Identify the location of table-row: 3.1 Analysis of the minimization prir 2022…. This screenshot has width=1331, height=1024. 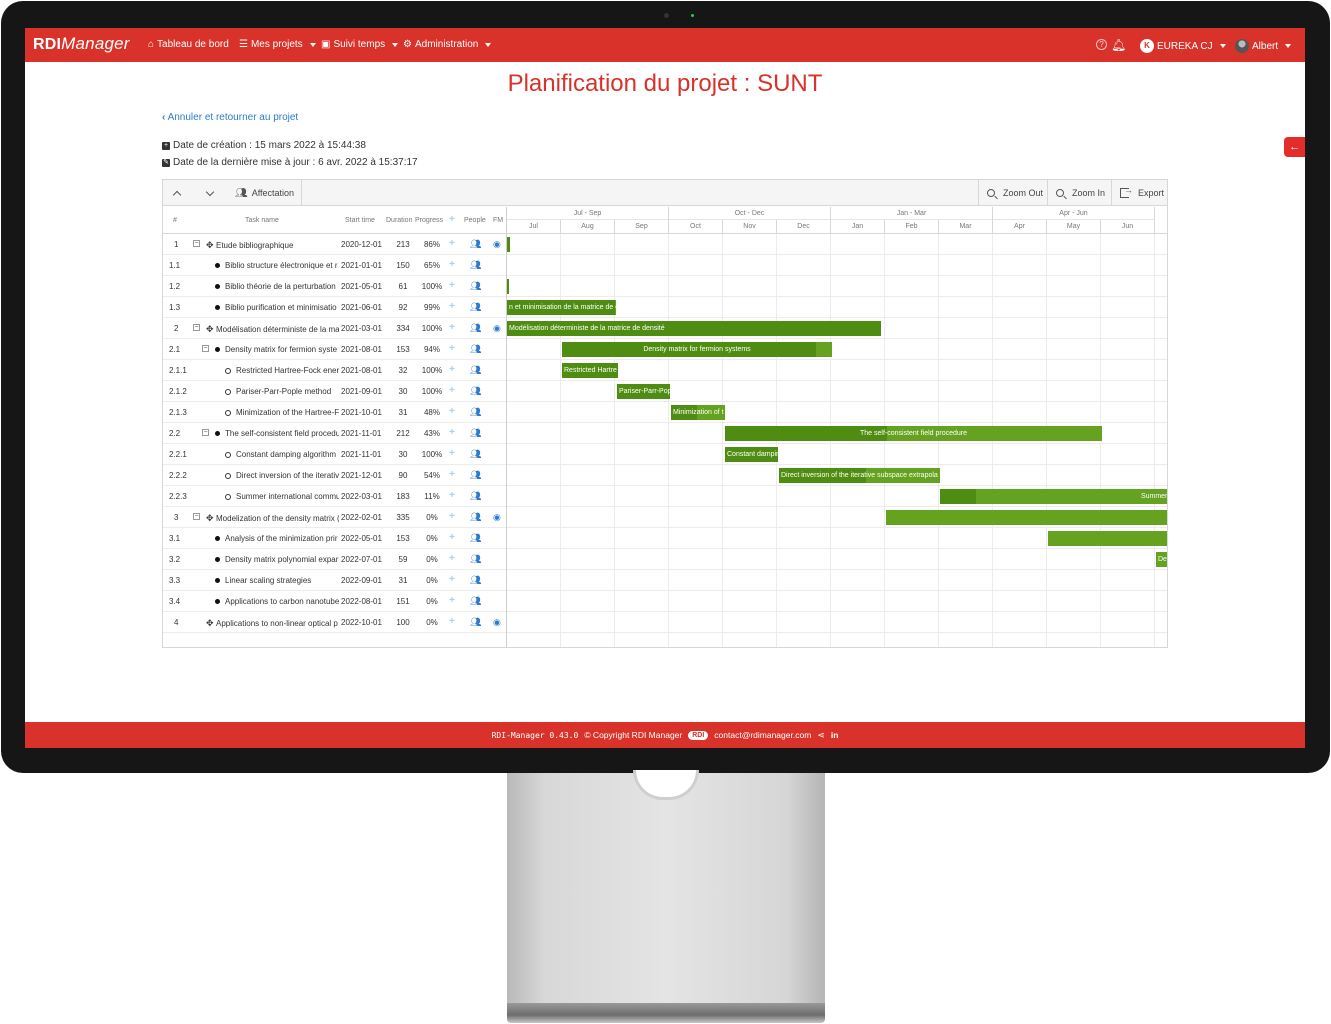
(334, 538).